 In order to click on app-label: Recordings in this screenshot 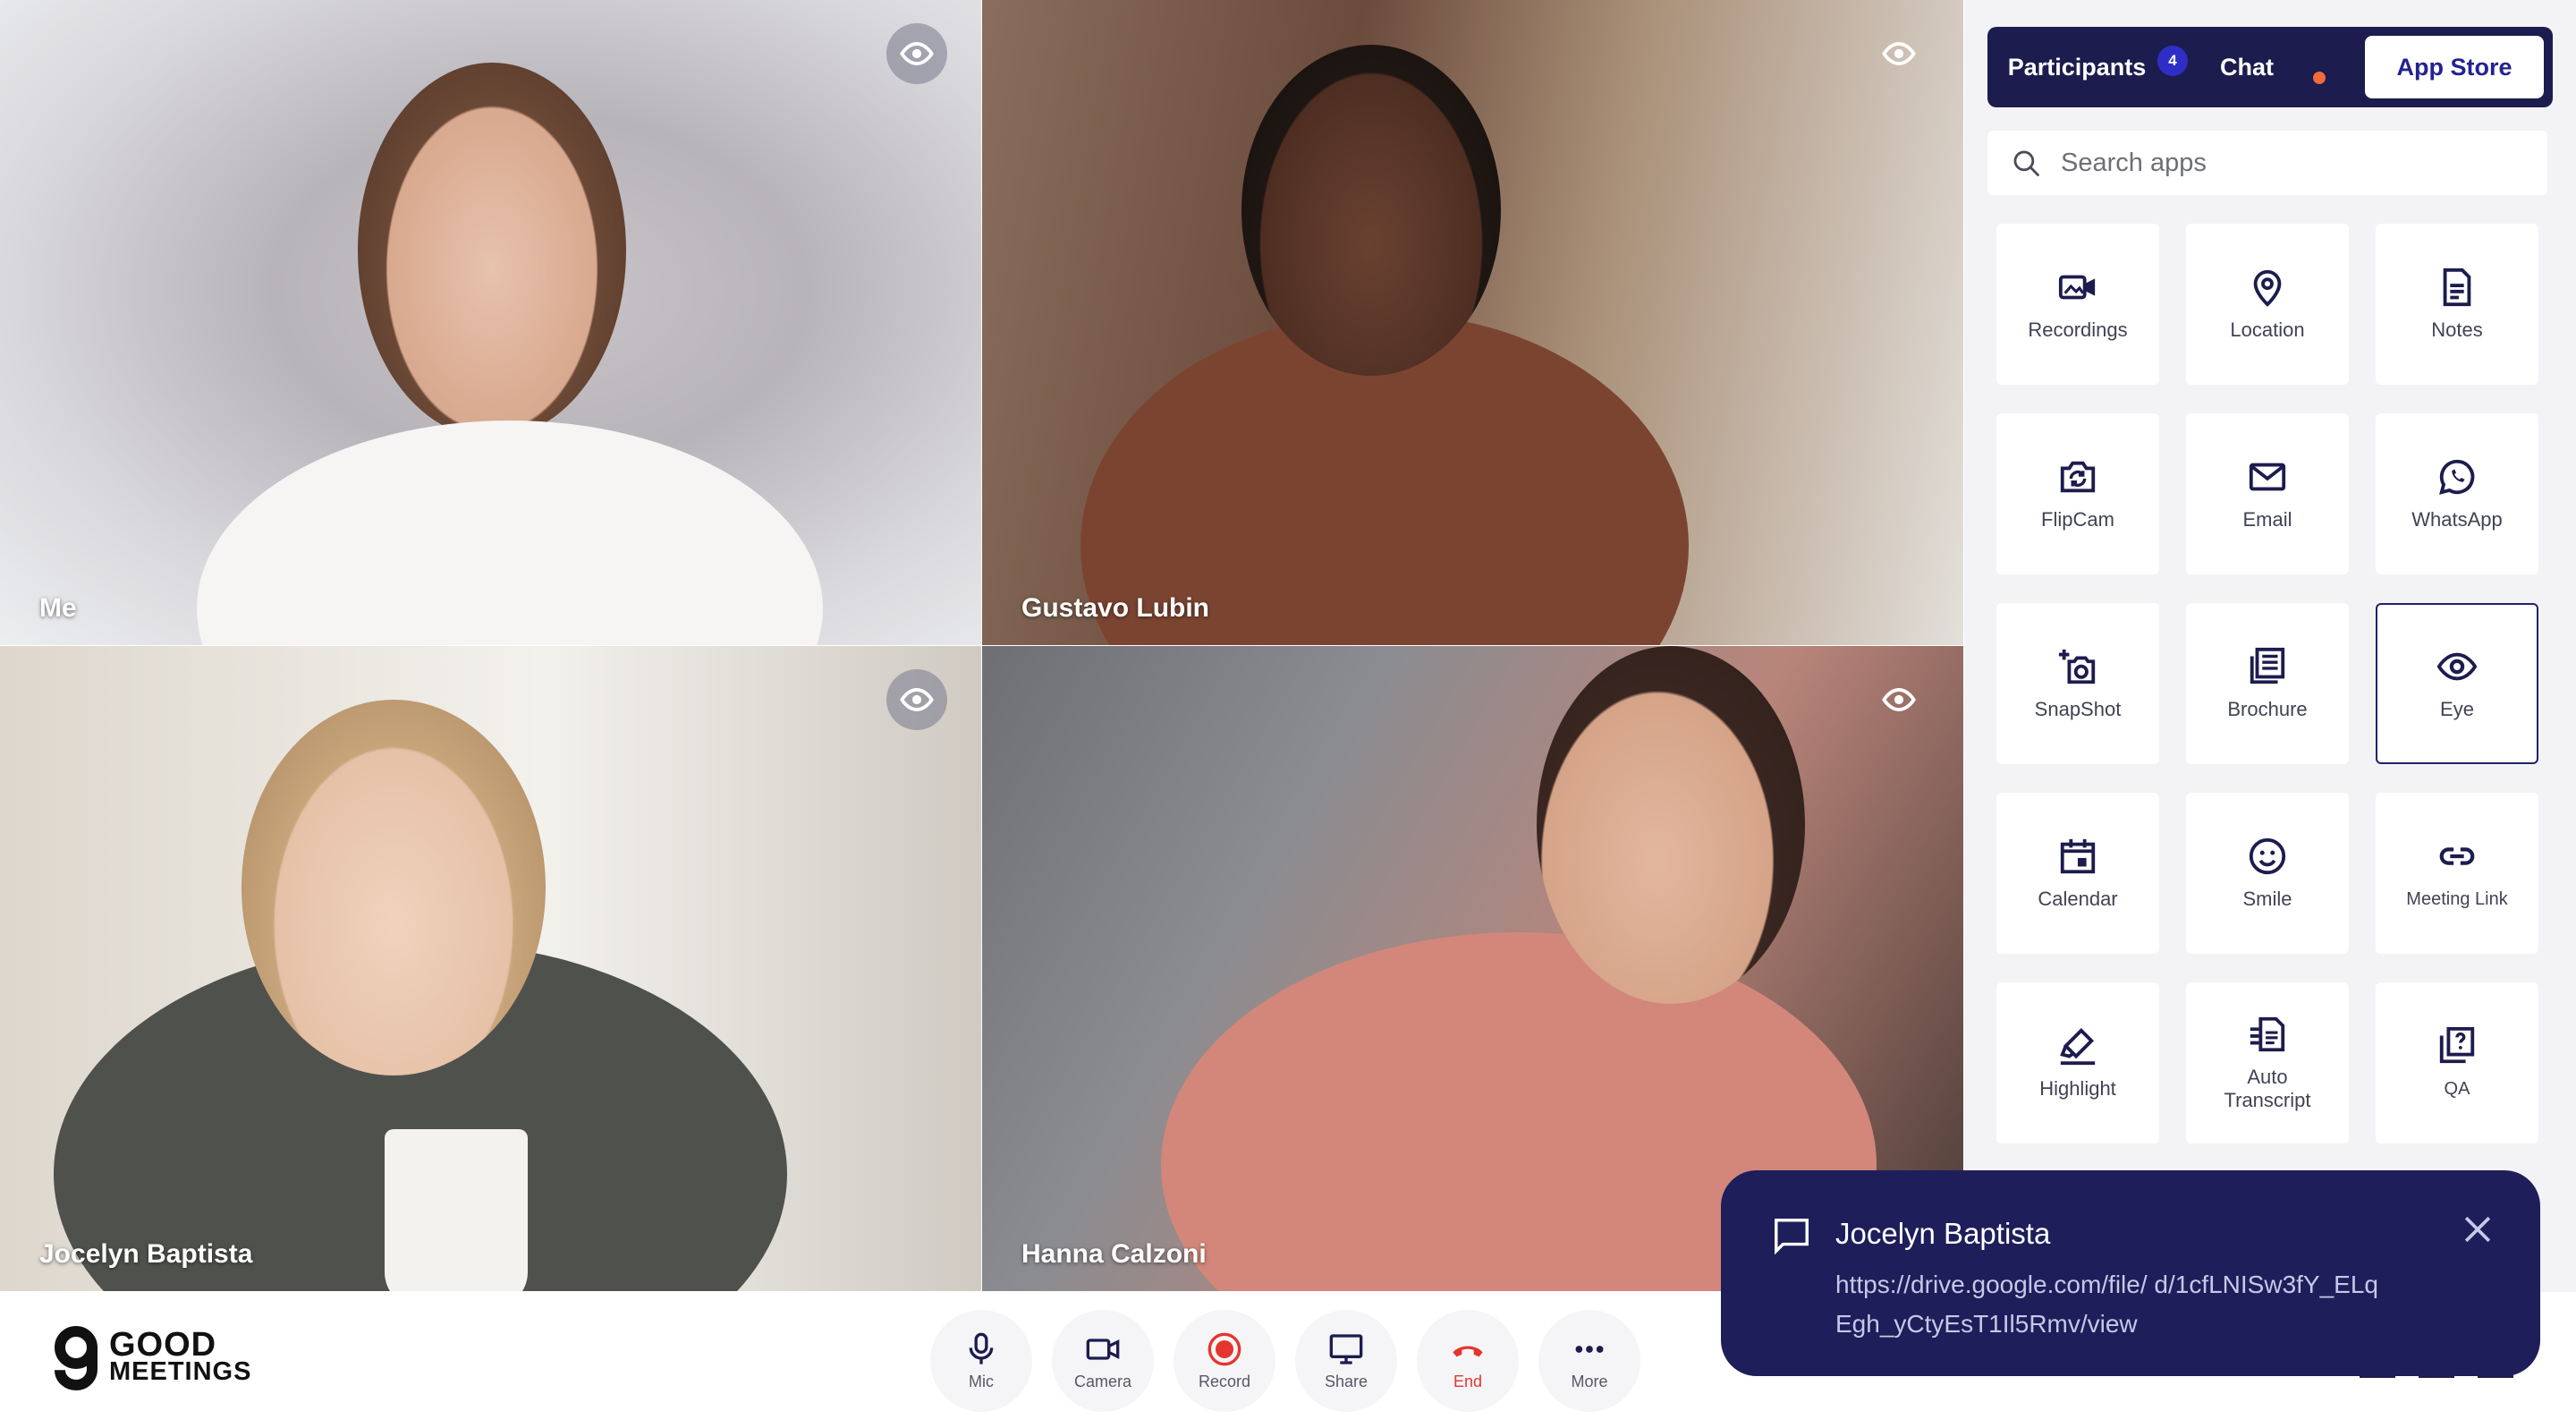, I will do `click(2078, 330)`.